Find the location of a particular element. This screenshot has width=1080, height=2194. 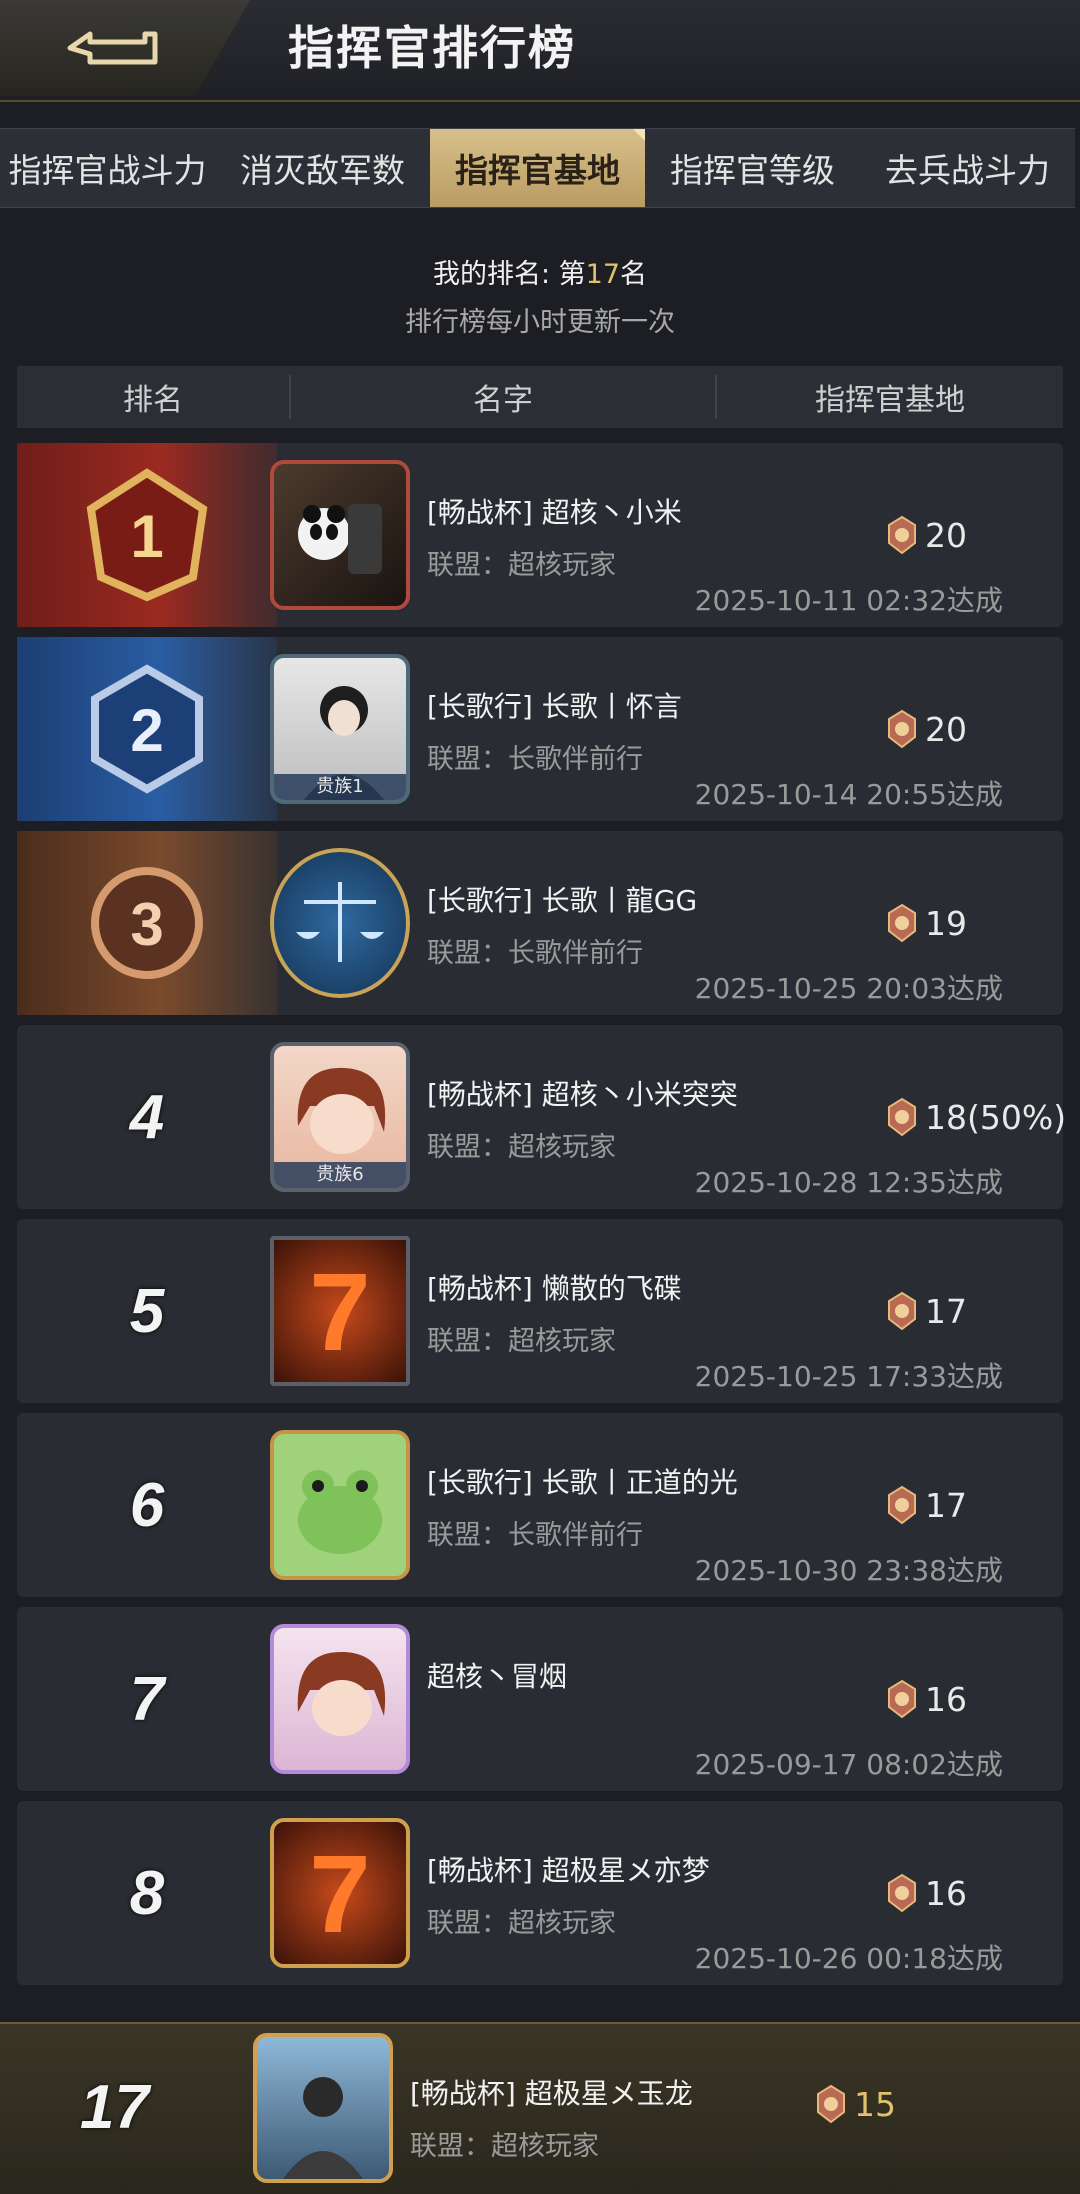

rank-cell: 5 is located at coordinates (147, 1311).